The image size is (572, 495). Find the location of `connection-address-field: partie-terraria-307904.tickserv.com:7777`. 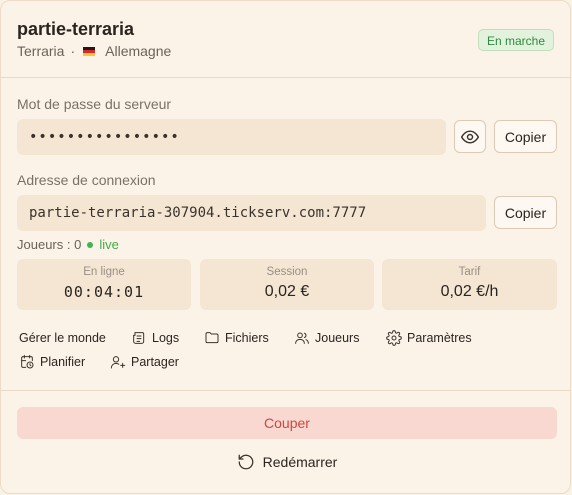

connection-address-field: partie-terraria-307904.tickserv.com:7777 is located at coordinates (251, 213).